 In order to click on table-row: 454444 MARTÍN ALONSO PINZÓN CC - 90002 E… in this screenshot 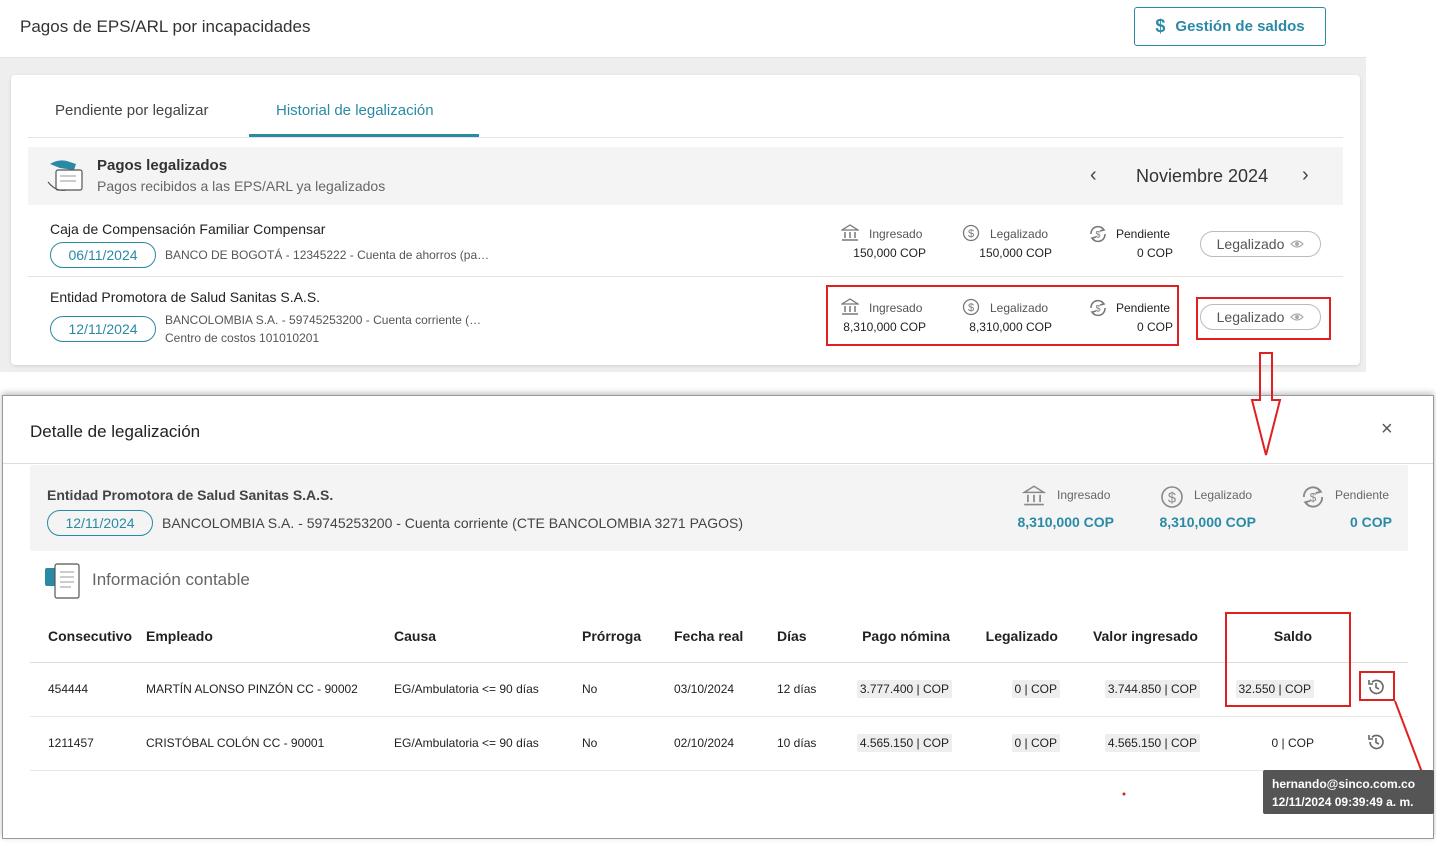, I will do `click(719, 689)`.